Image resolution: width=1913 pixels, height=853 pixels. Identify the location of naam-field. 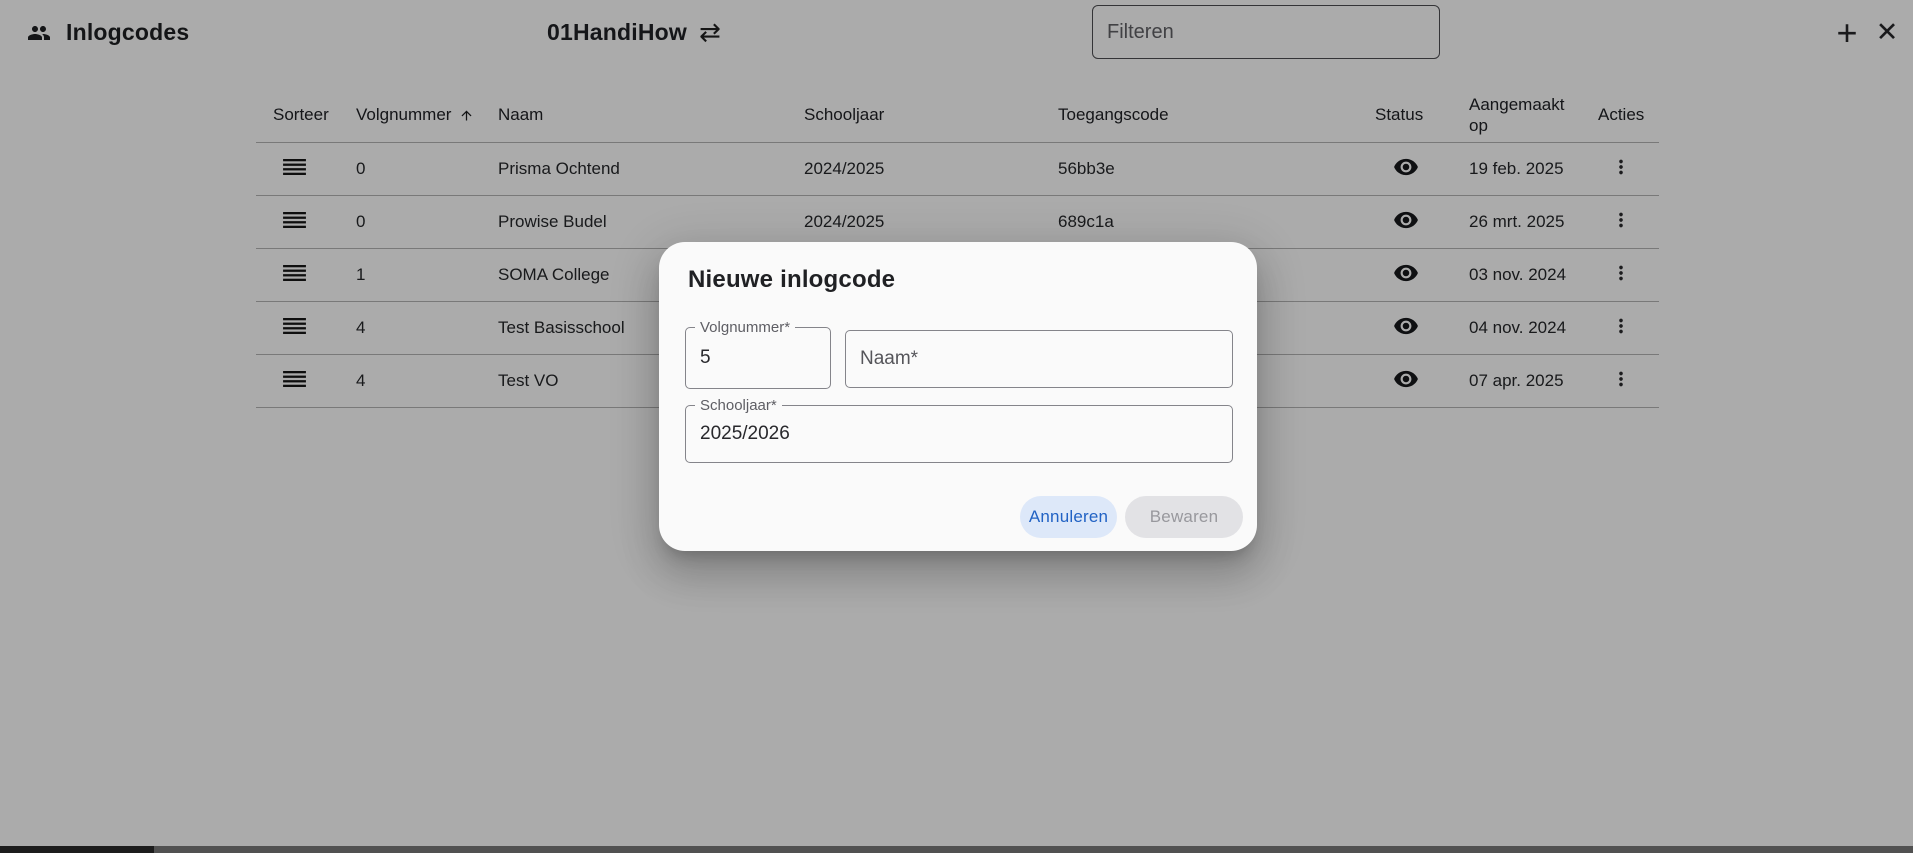
(1039, 359).